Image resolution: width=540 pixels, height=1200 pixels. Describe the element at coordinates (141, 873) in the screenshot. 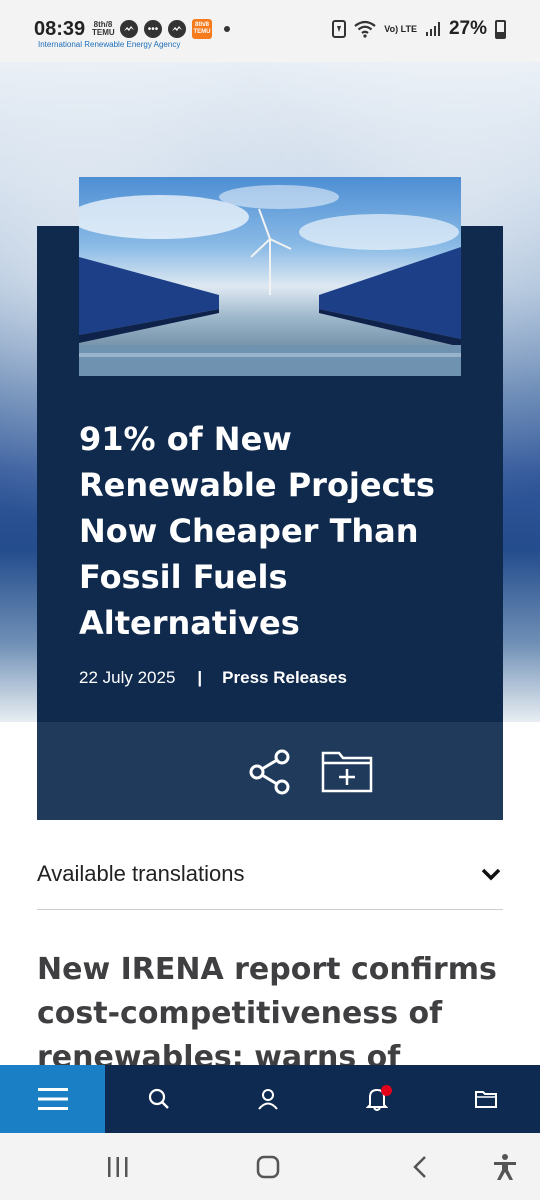

I see `translations-label: Available translations` at that location.